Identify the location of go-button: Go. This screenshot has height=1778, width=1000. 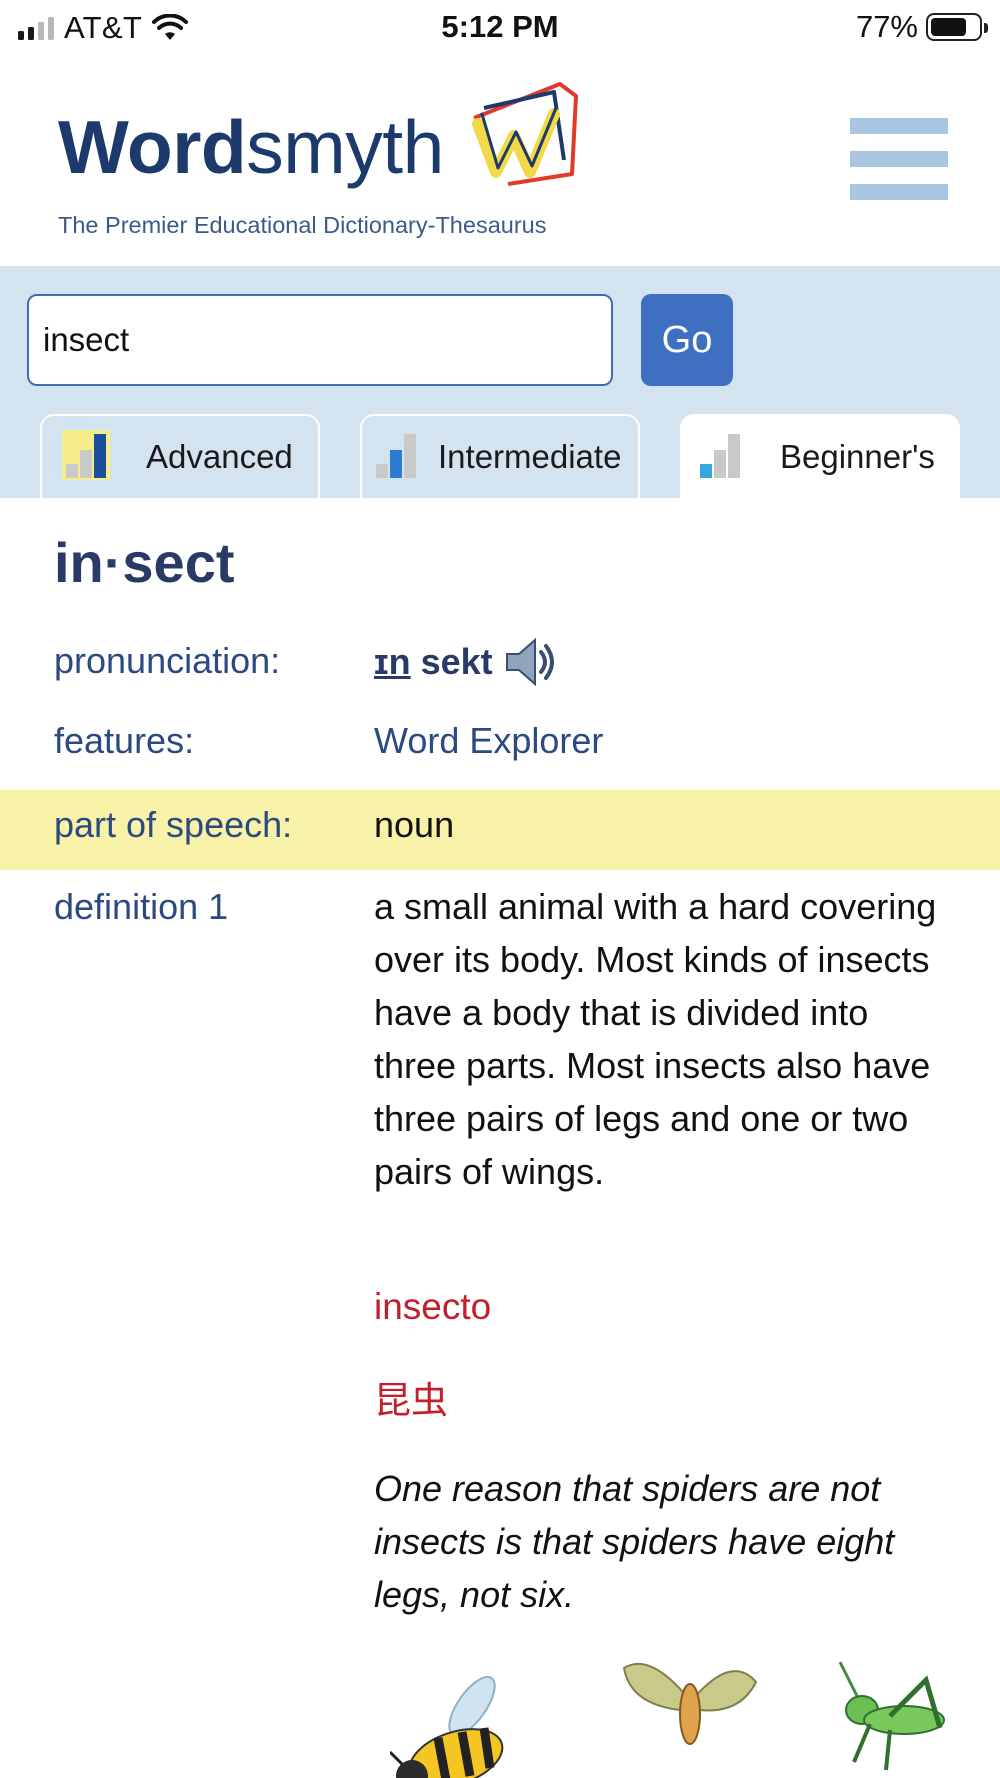
(687, 340).